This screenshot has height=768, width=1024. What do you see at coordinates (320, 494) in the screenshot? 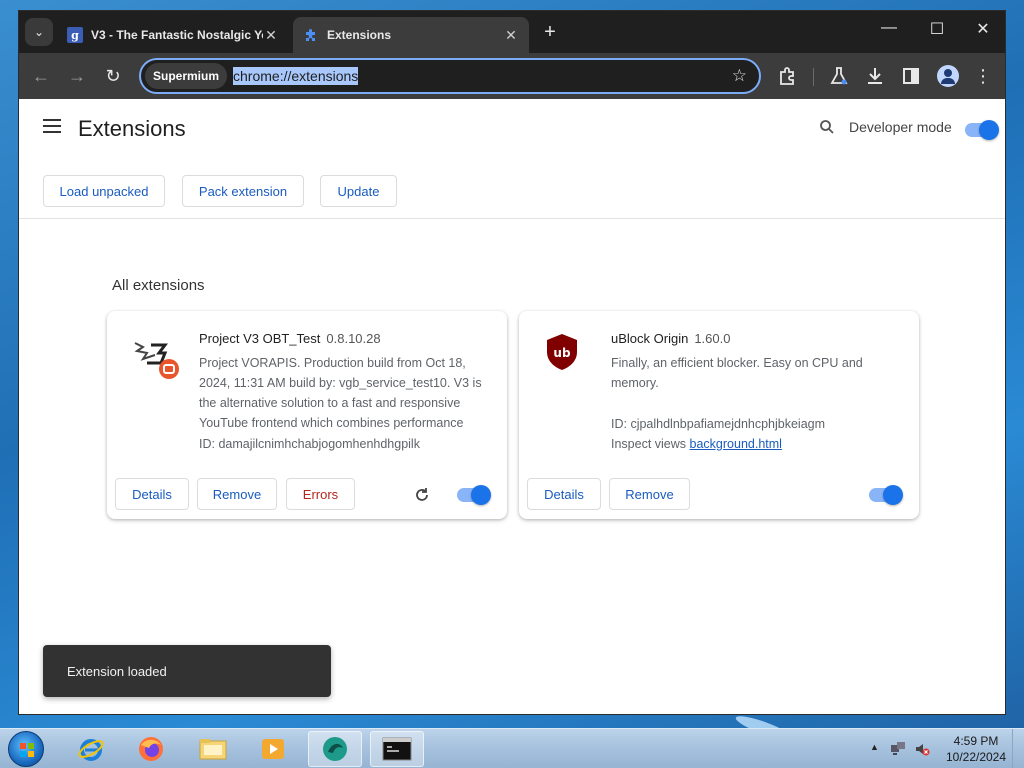
I see `errors-button: Errors` at bounding box center [320, 494].